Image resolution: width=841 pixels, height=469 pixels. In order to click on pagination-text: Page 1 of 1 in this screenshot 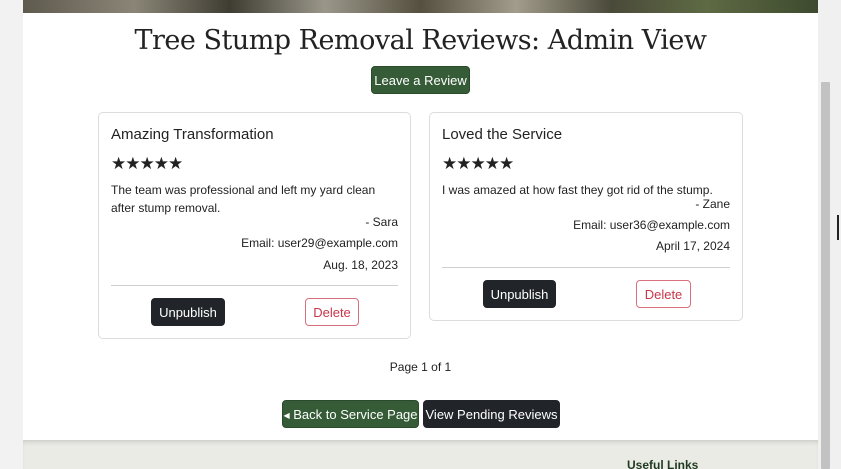, I will do `click(420, 367)`.